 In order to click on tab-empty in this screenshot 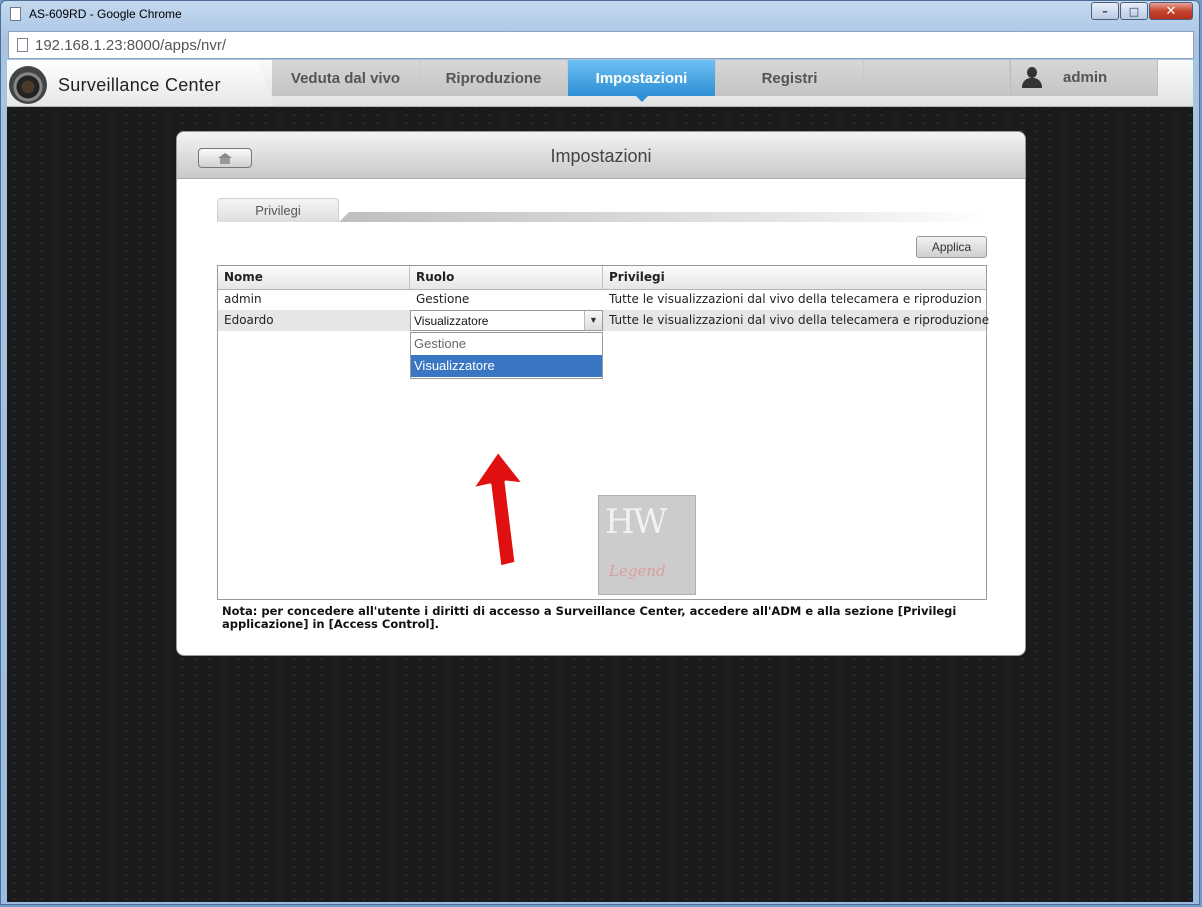, I will do `click(937, 78)`.